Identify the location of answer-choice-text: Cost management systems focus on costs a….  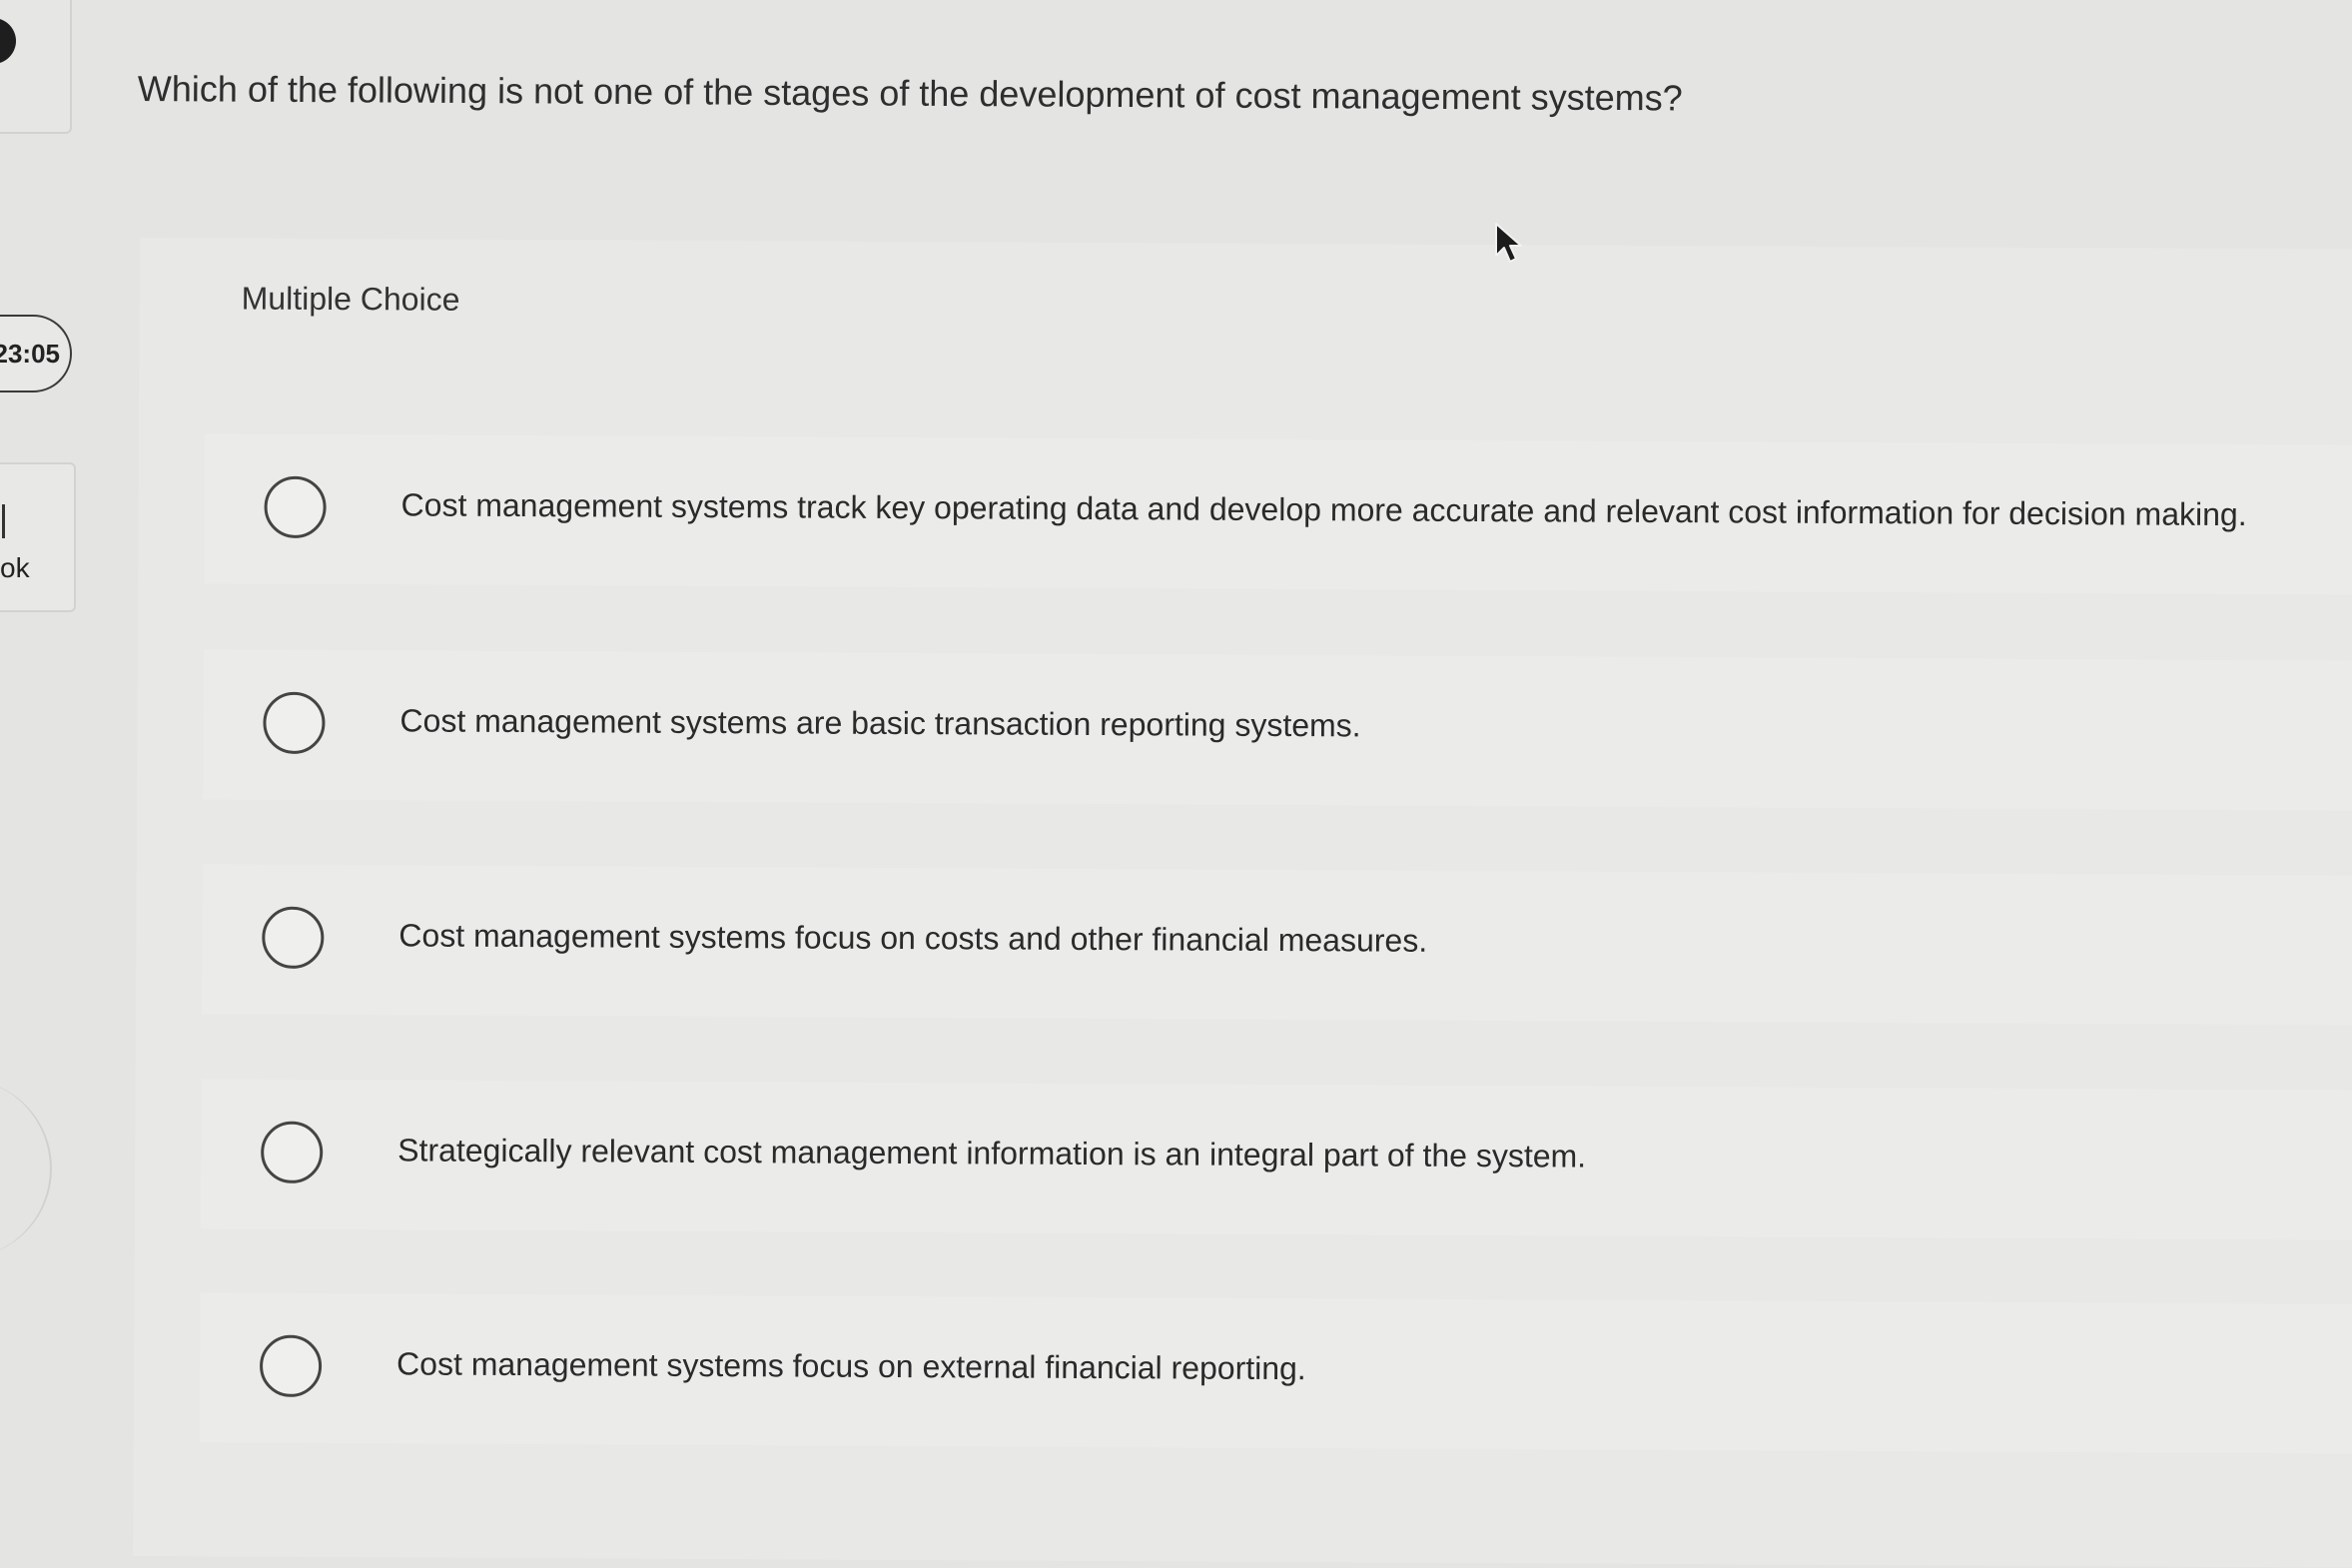
(913, 938).